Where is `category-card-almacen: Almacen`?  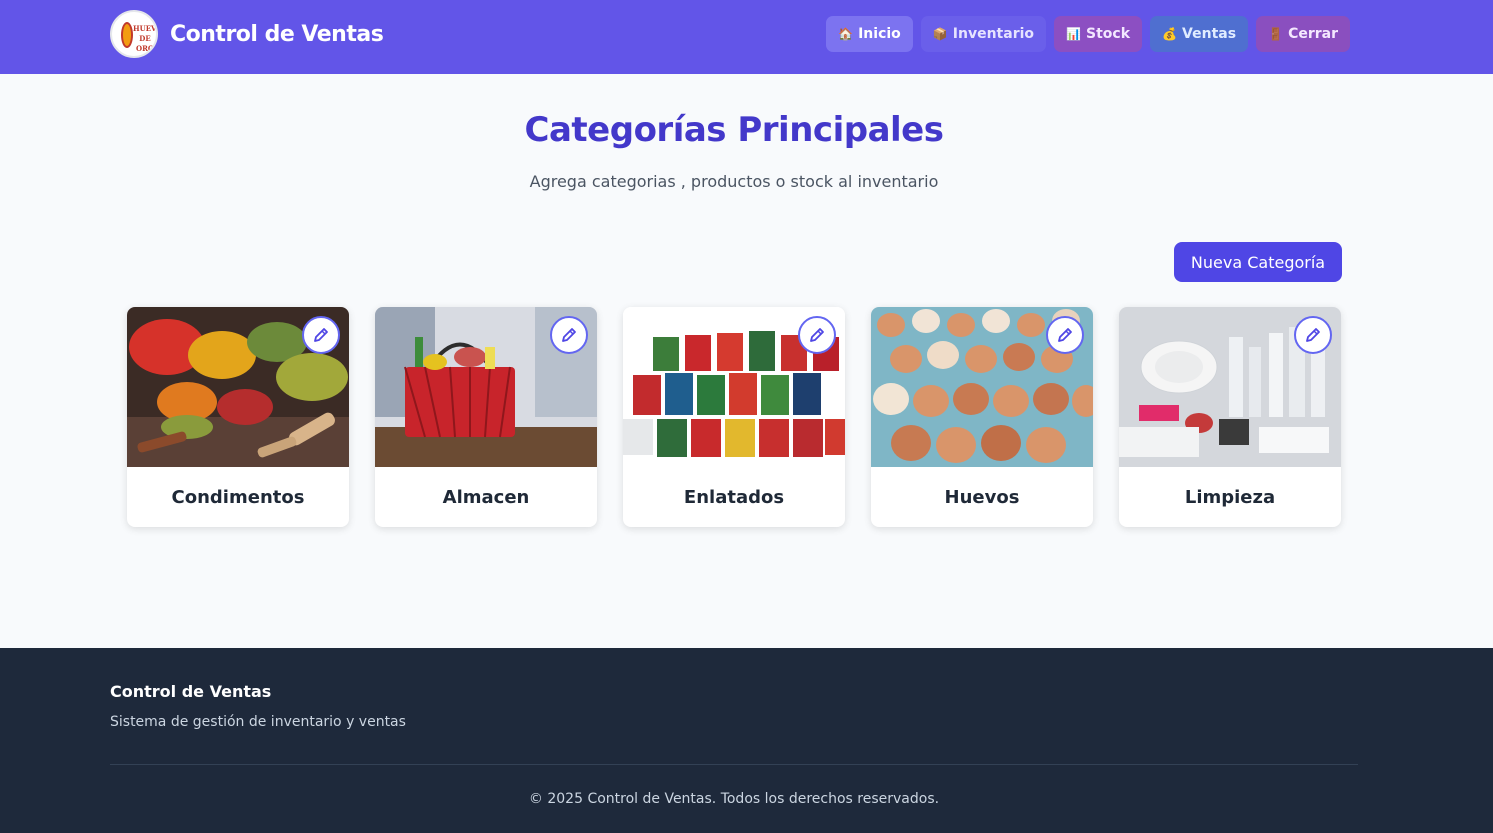
category-card-almacen: Almacen is located at coordinates (486, 417).